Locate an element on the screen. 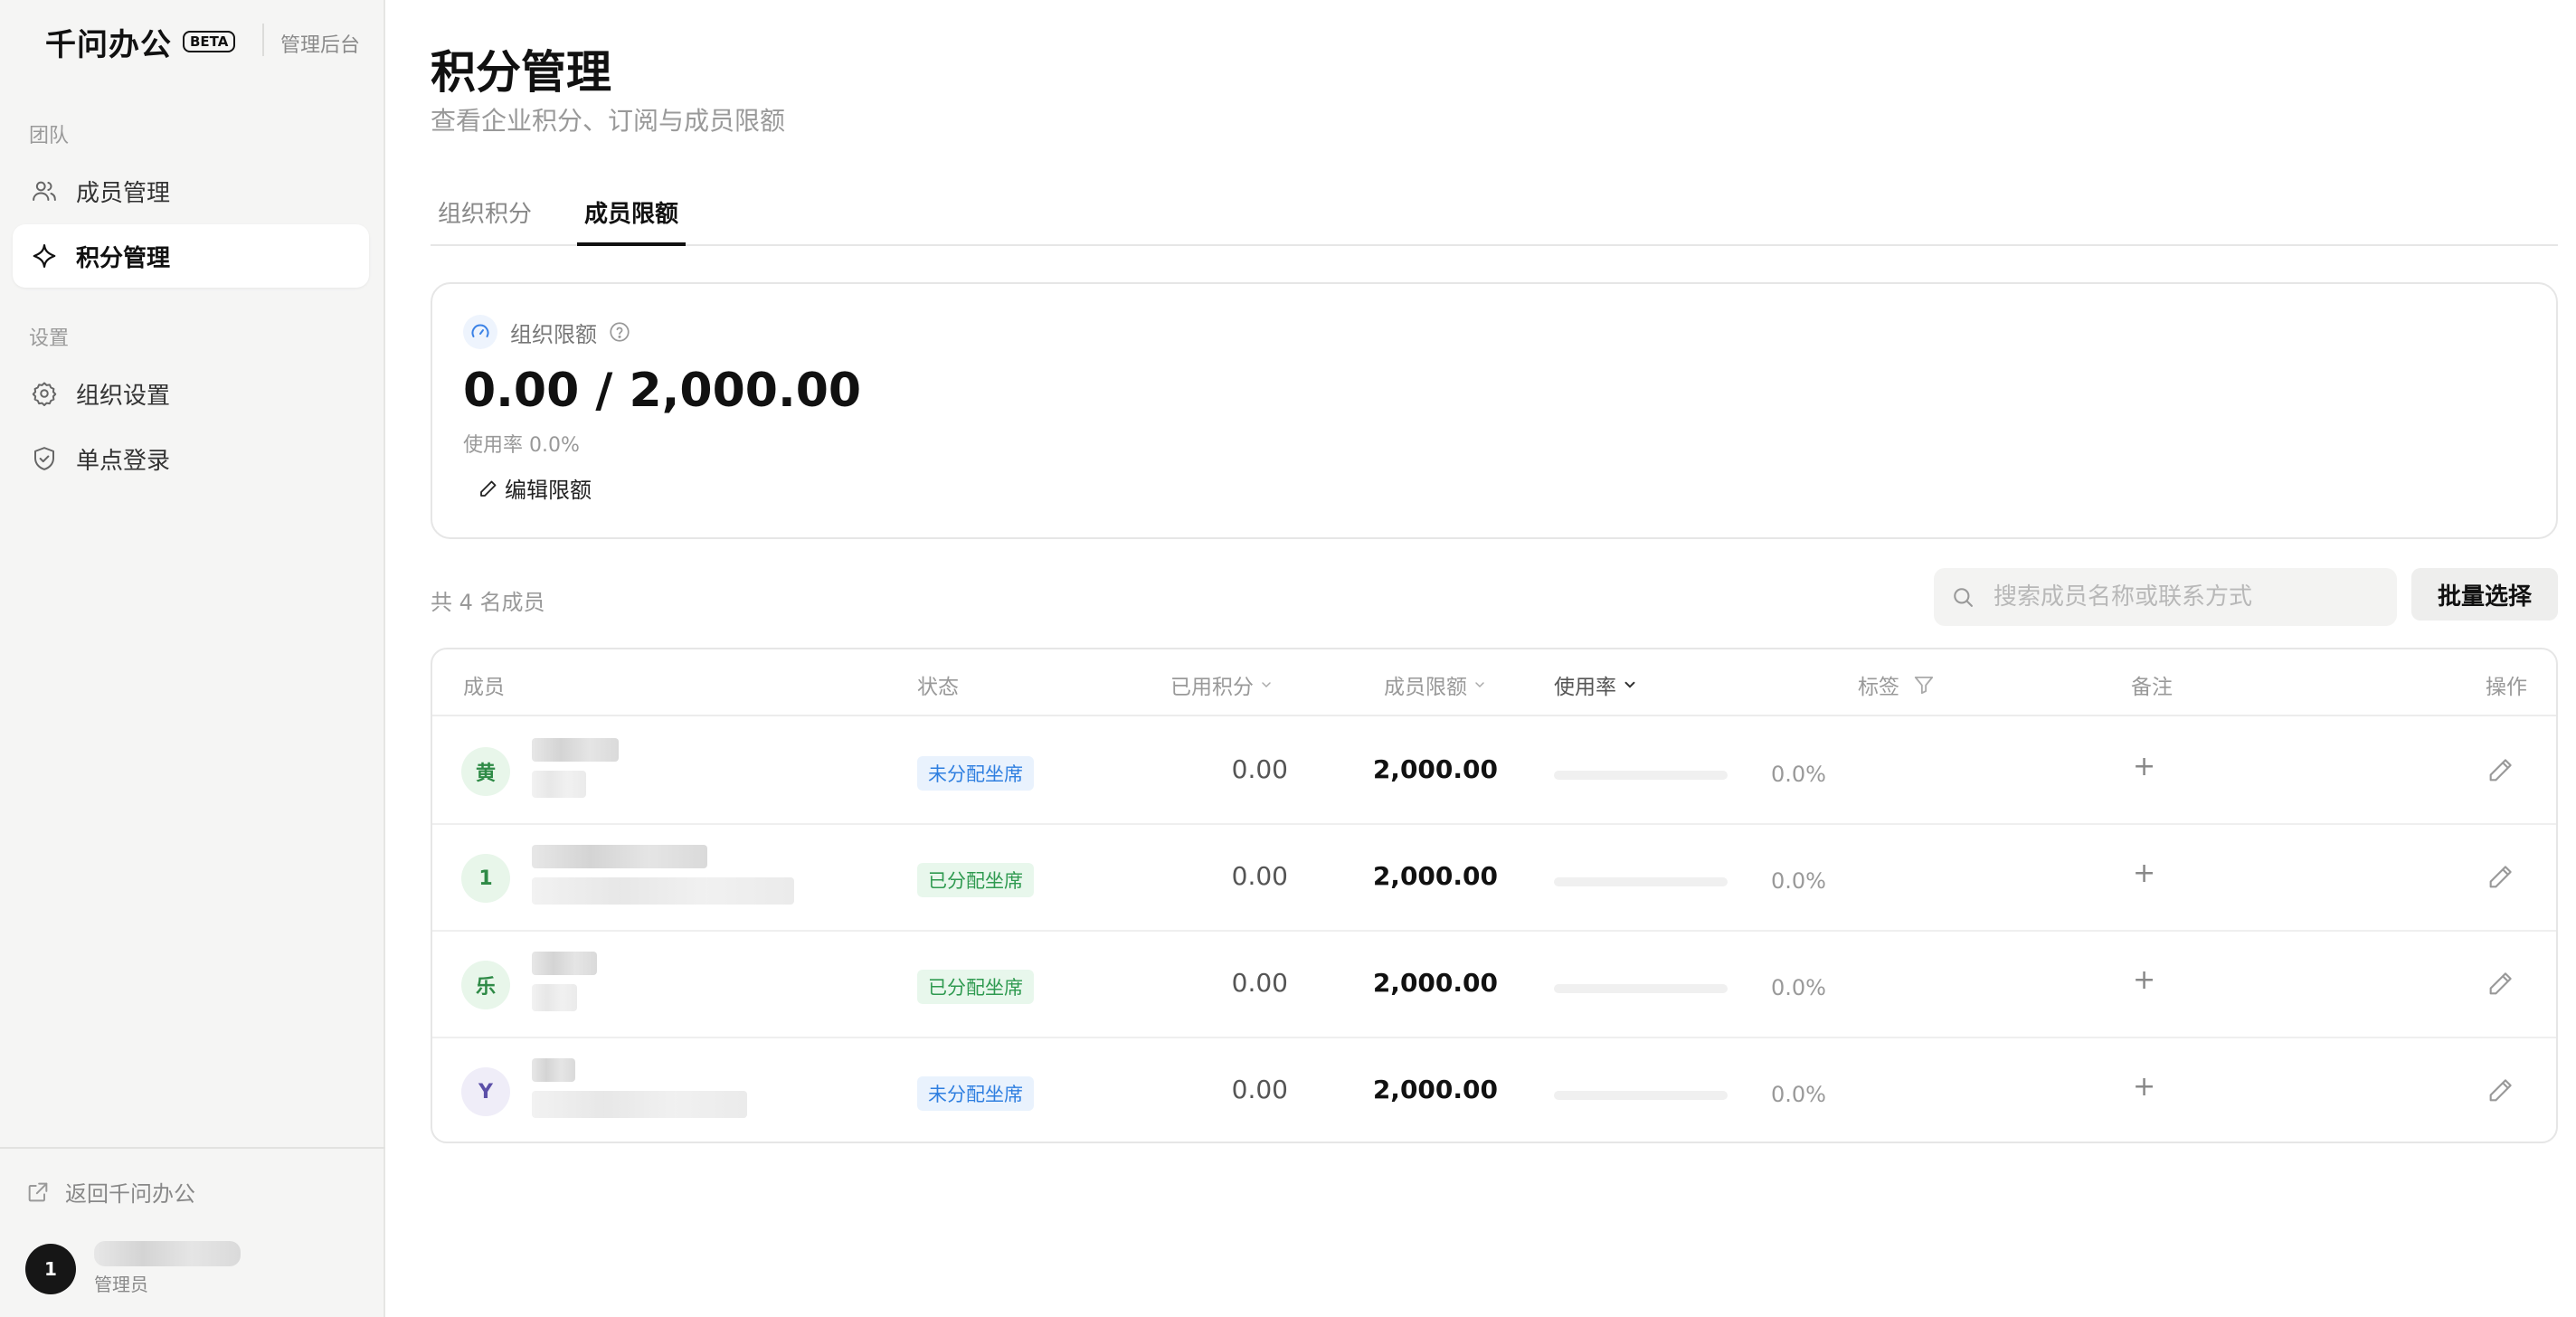 This screenshot has width=2576, height=1317. table-row: 1 已分配坐席 0.00 2,000.00 0.0% + is located at coordinates (1494, 878).